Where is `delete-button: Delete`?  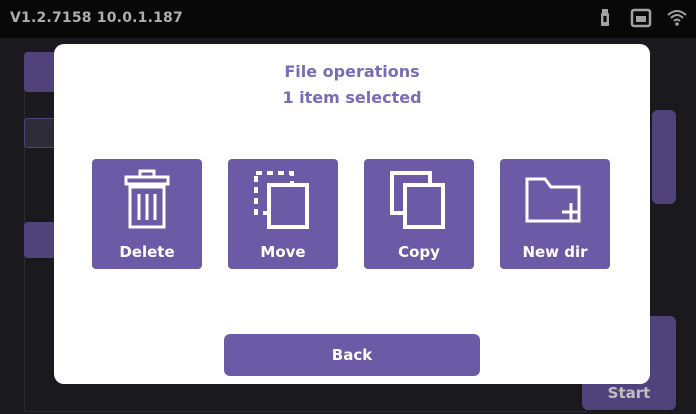 delete-button: Delete is located at coordinates (147, 214).